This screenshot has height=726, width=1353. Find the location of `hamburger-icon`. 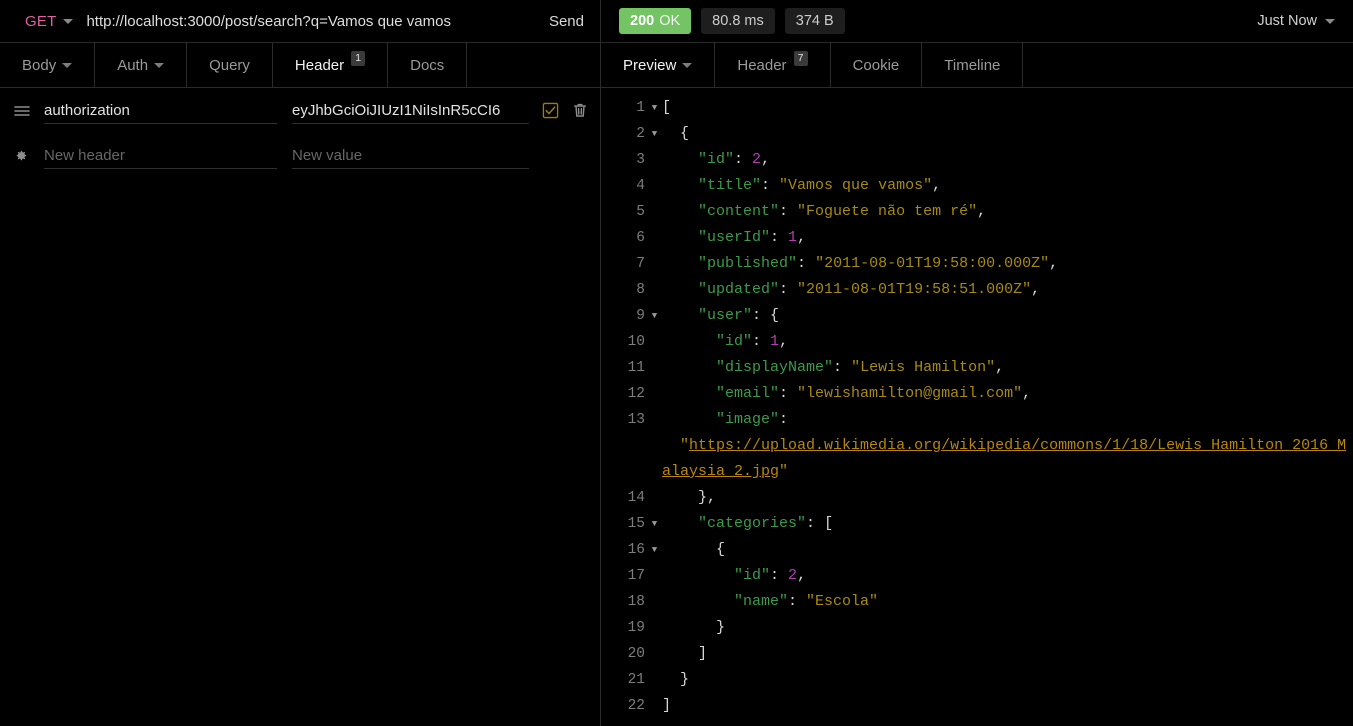

hamburger-icon is located at coordinates (28, 111).